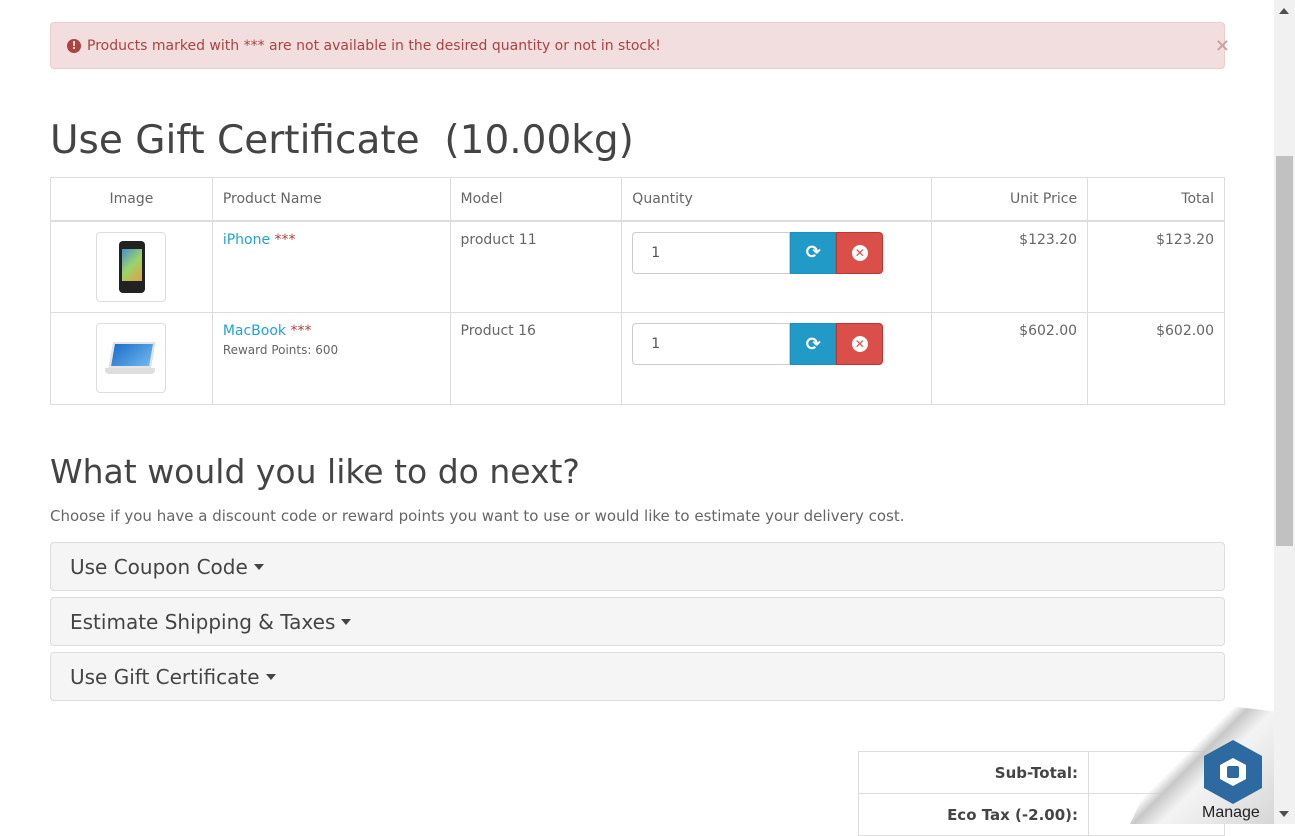  I want to click on product-thumbnail-iphone, so click(131, 266).